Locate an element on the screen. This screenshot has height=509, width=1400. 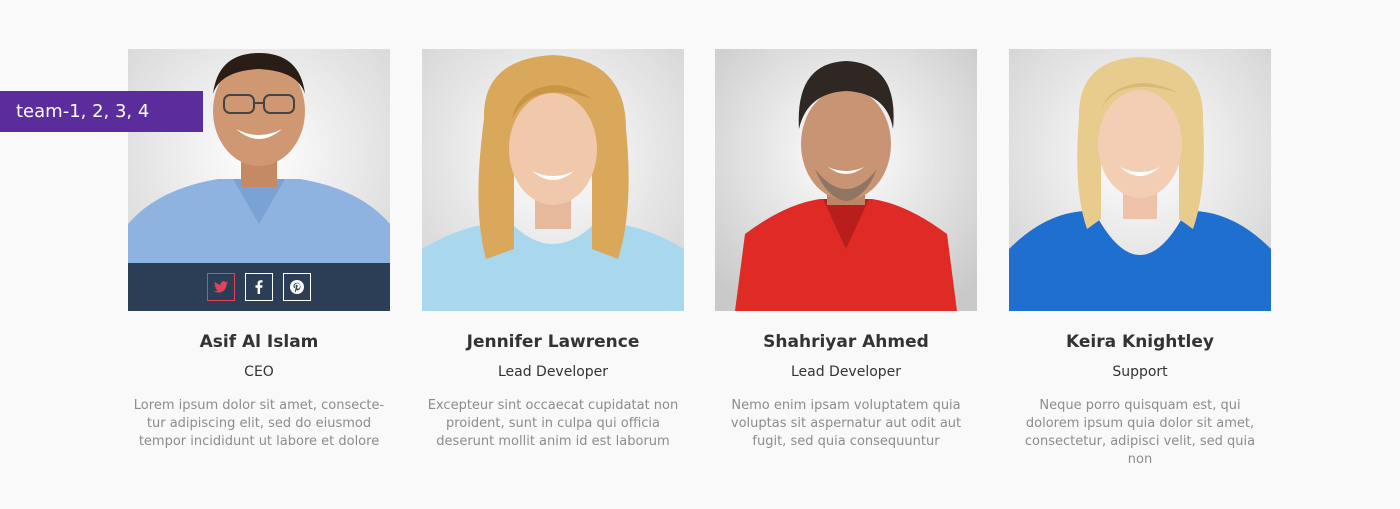
member-role: CEO is located at coordinates (259, 372).